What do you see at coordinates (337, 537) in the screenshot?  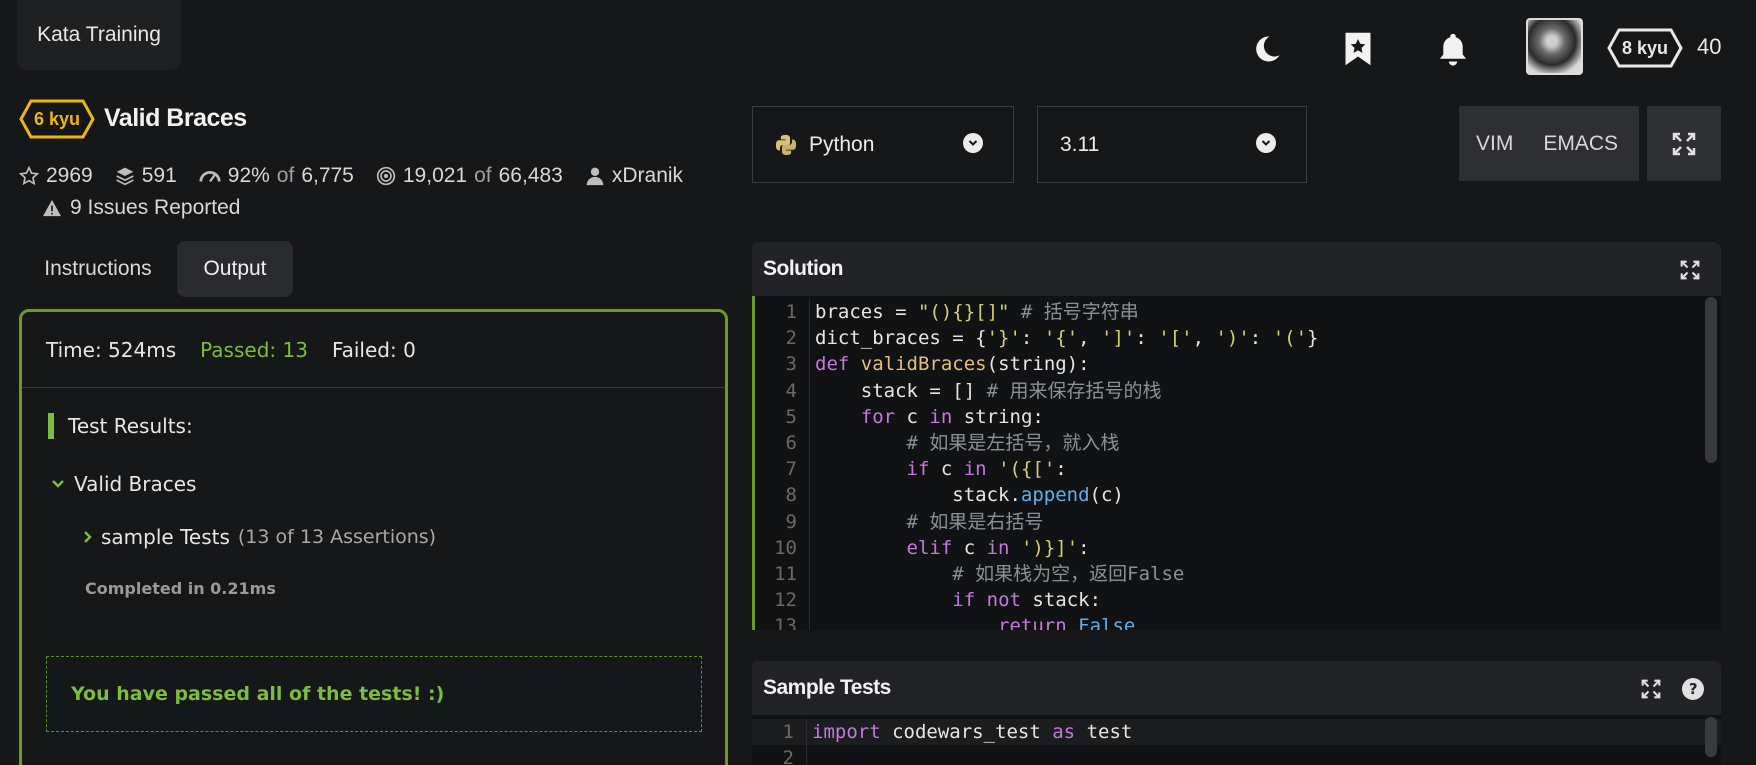 I see `assertions-count: (13 of 13 Assertions)` at bounding box center [337, 537].